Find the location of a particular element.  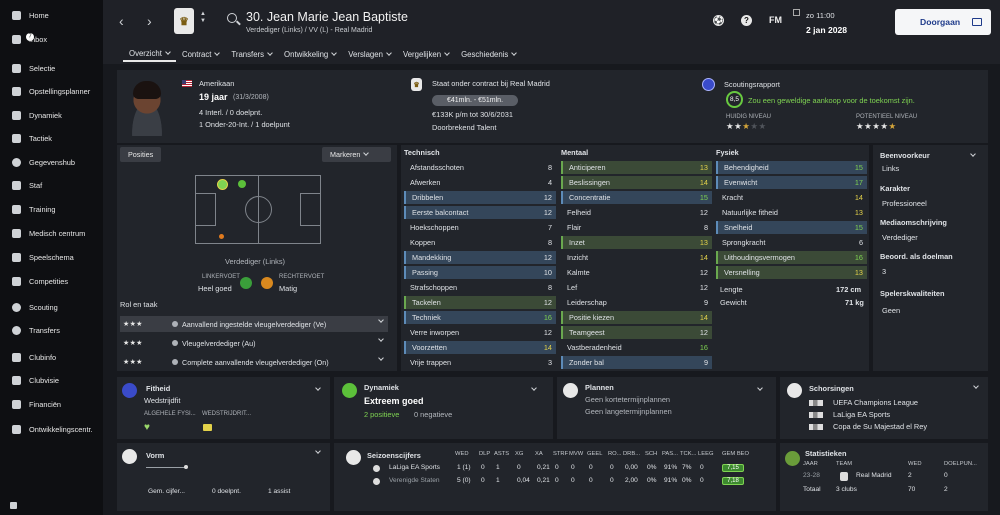

sidebar-item-competities: Competities is located at coordinates (51, 281).